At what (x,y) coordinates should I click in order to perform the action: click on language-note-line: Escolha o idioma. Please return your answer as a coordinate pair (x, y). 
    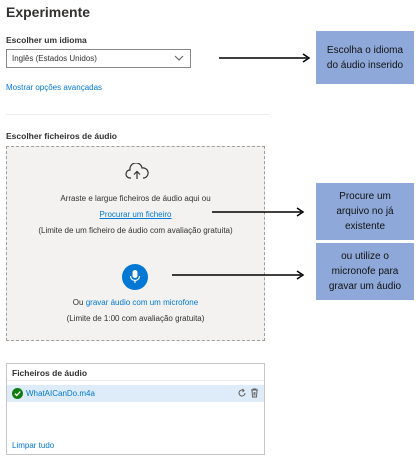
    Looking at the image, I should click on (365, 50).